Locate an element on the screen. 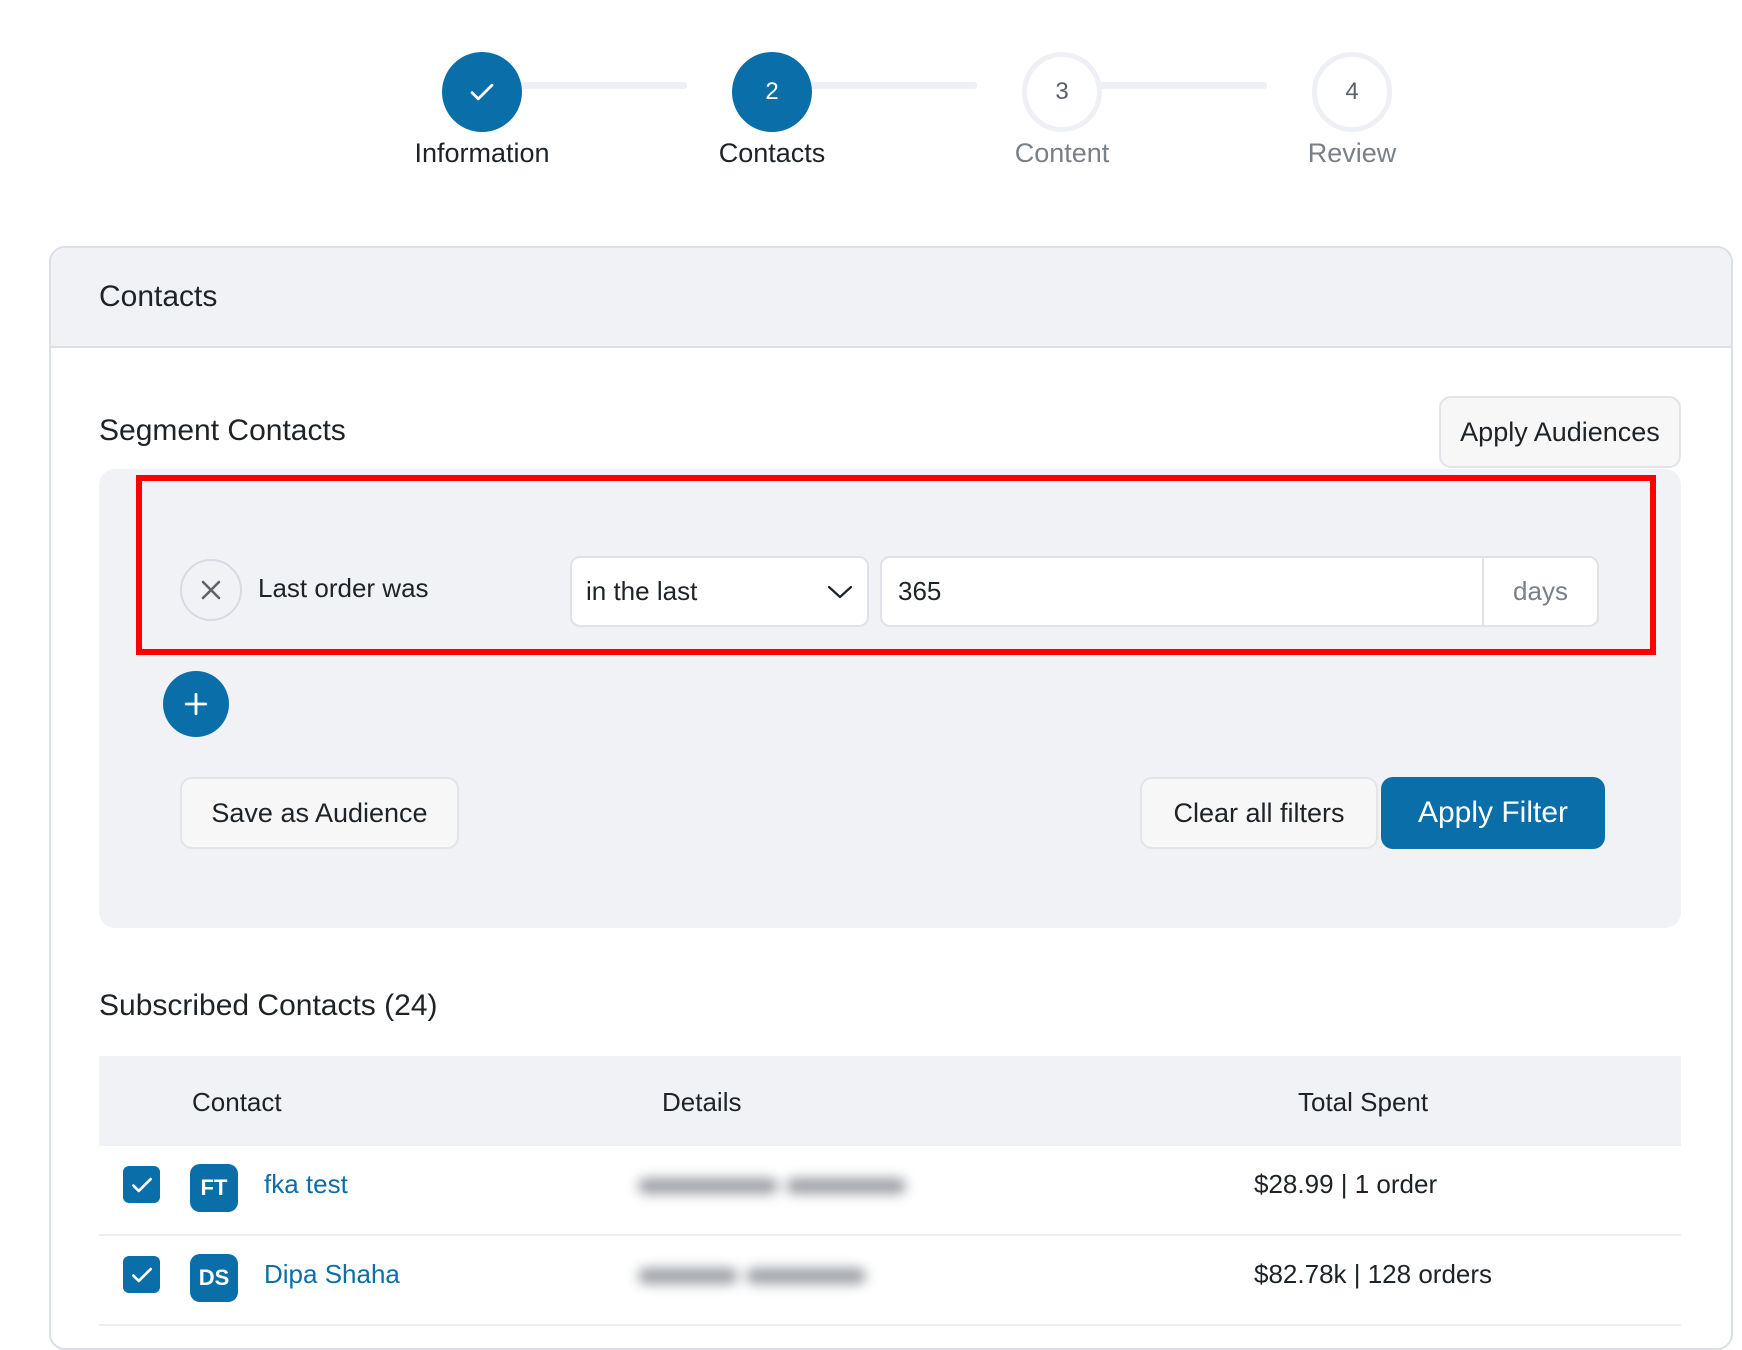  segment-contacts-title: Segment Contacts is located at coordinates (222, 430).